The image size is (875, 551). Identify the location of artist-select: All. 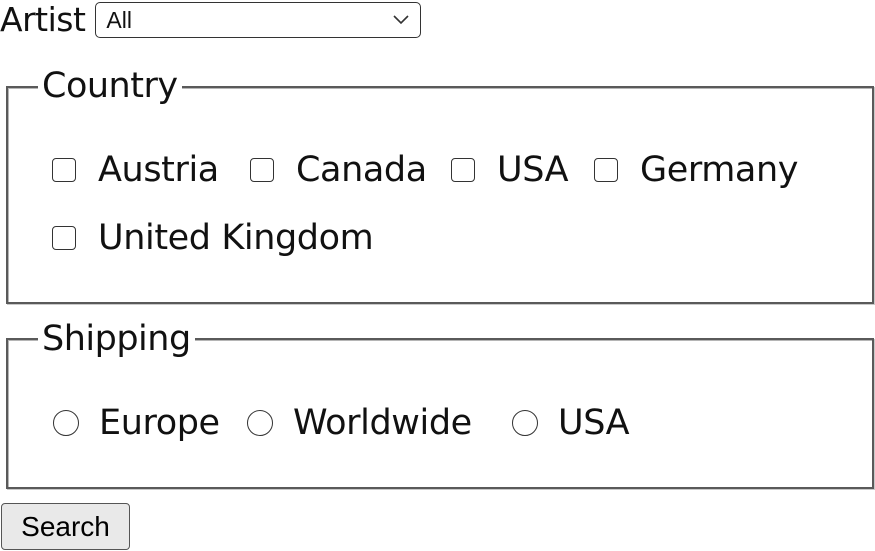
(258, 20).